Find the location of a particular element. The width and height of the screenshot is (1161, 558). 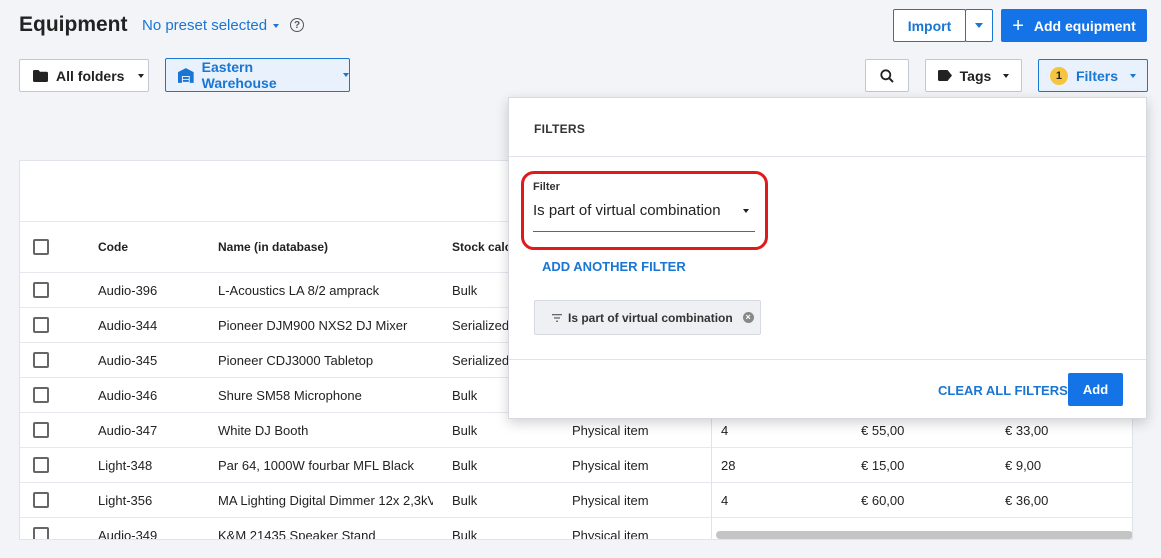

add-filter-label: Add is located at coordinates (1095, 389).